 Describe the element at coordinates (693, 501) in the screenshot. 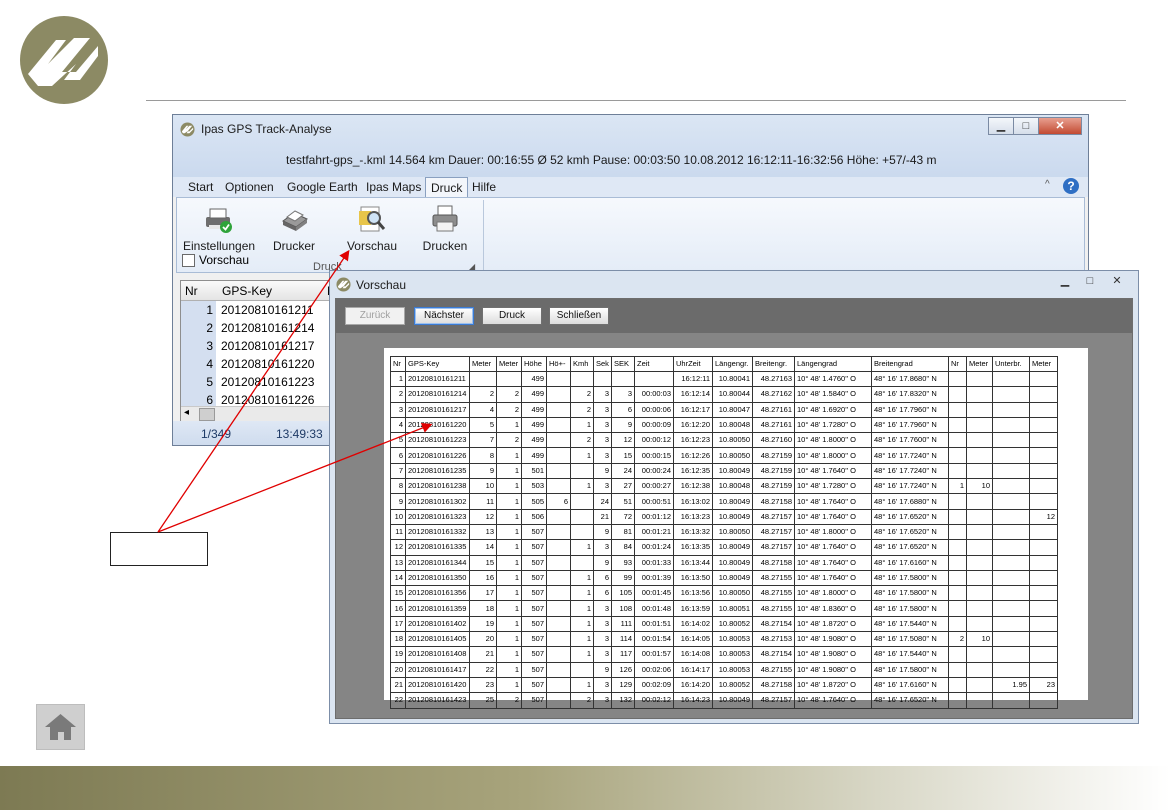

I see `table-cell: 16:13:02` at that location.